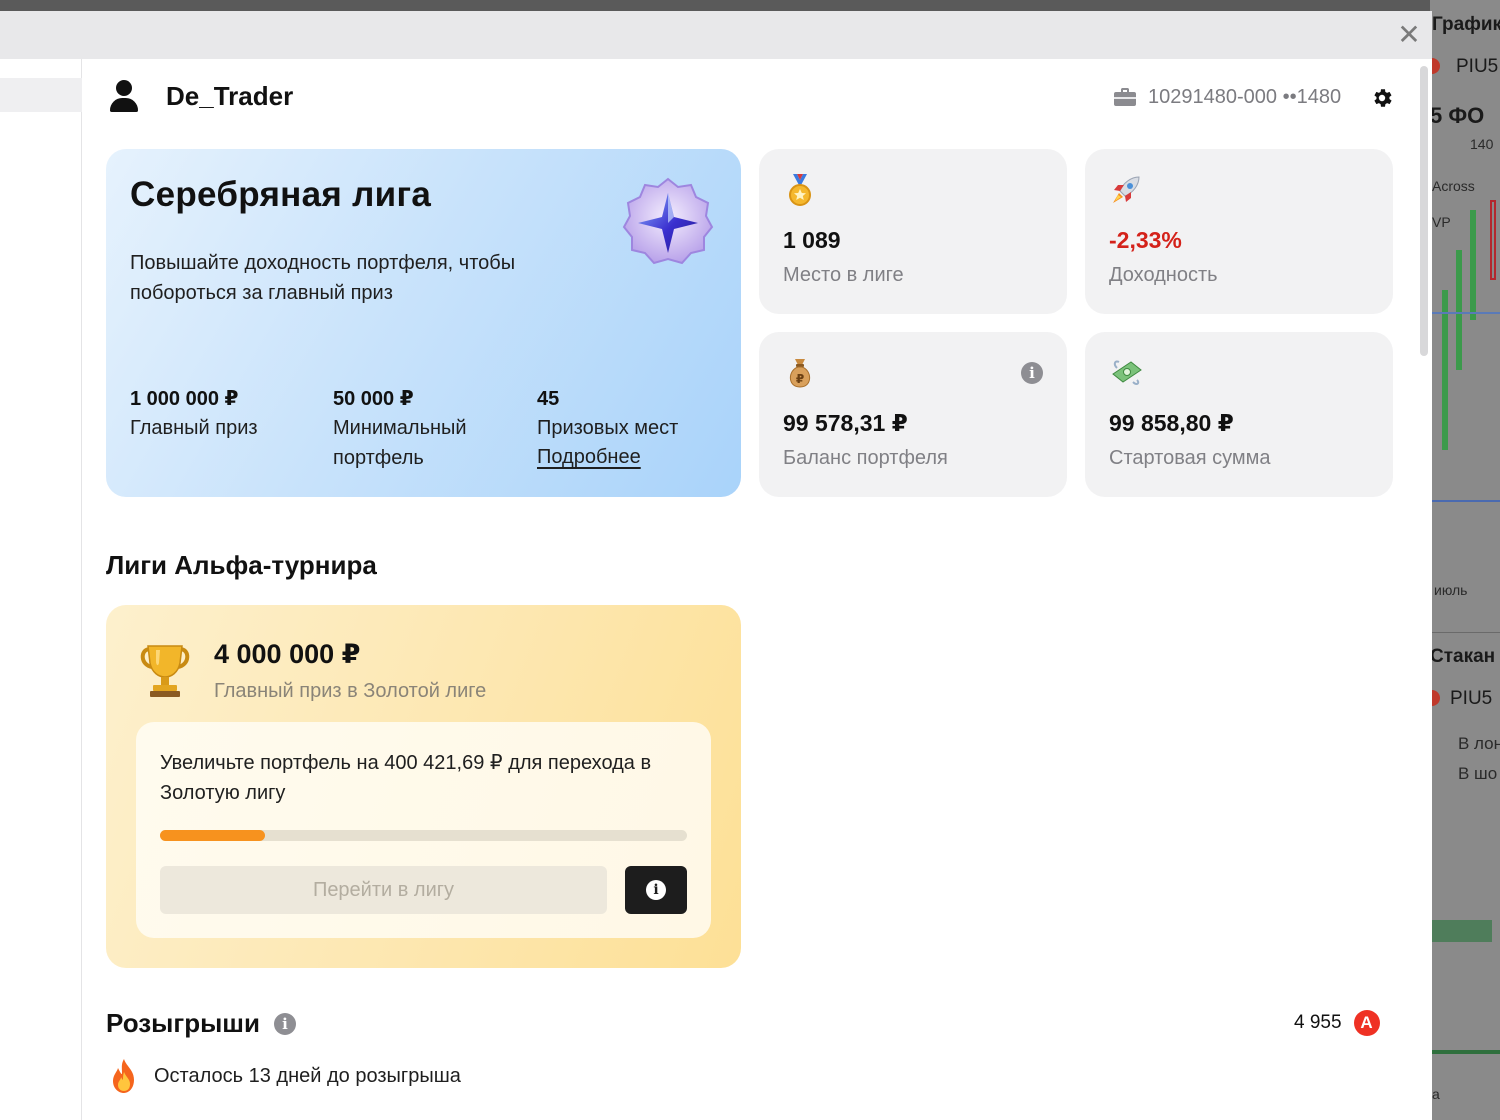  I want to click on place-value: 1 089, so click(812, 240).